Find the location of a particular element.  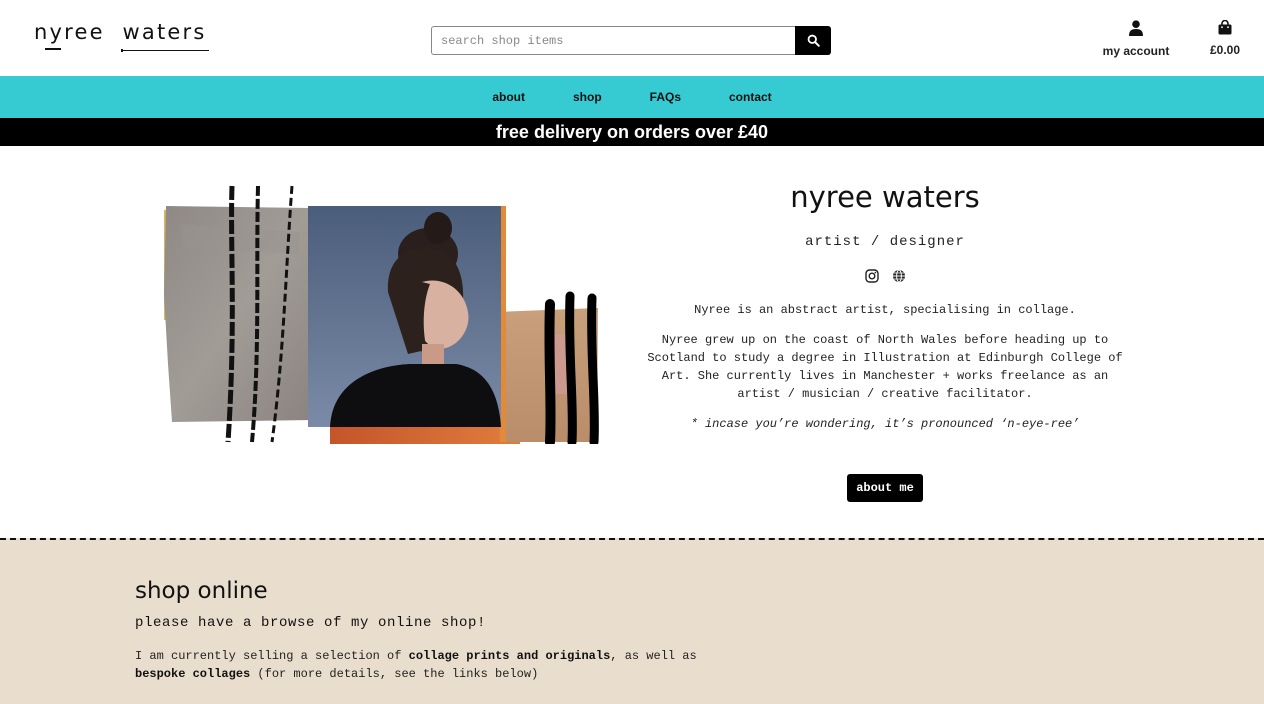

collage-prints-link: collage prints and originals is located at coordinates (509, 656).